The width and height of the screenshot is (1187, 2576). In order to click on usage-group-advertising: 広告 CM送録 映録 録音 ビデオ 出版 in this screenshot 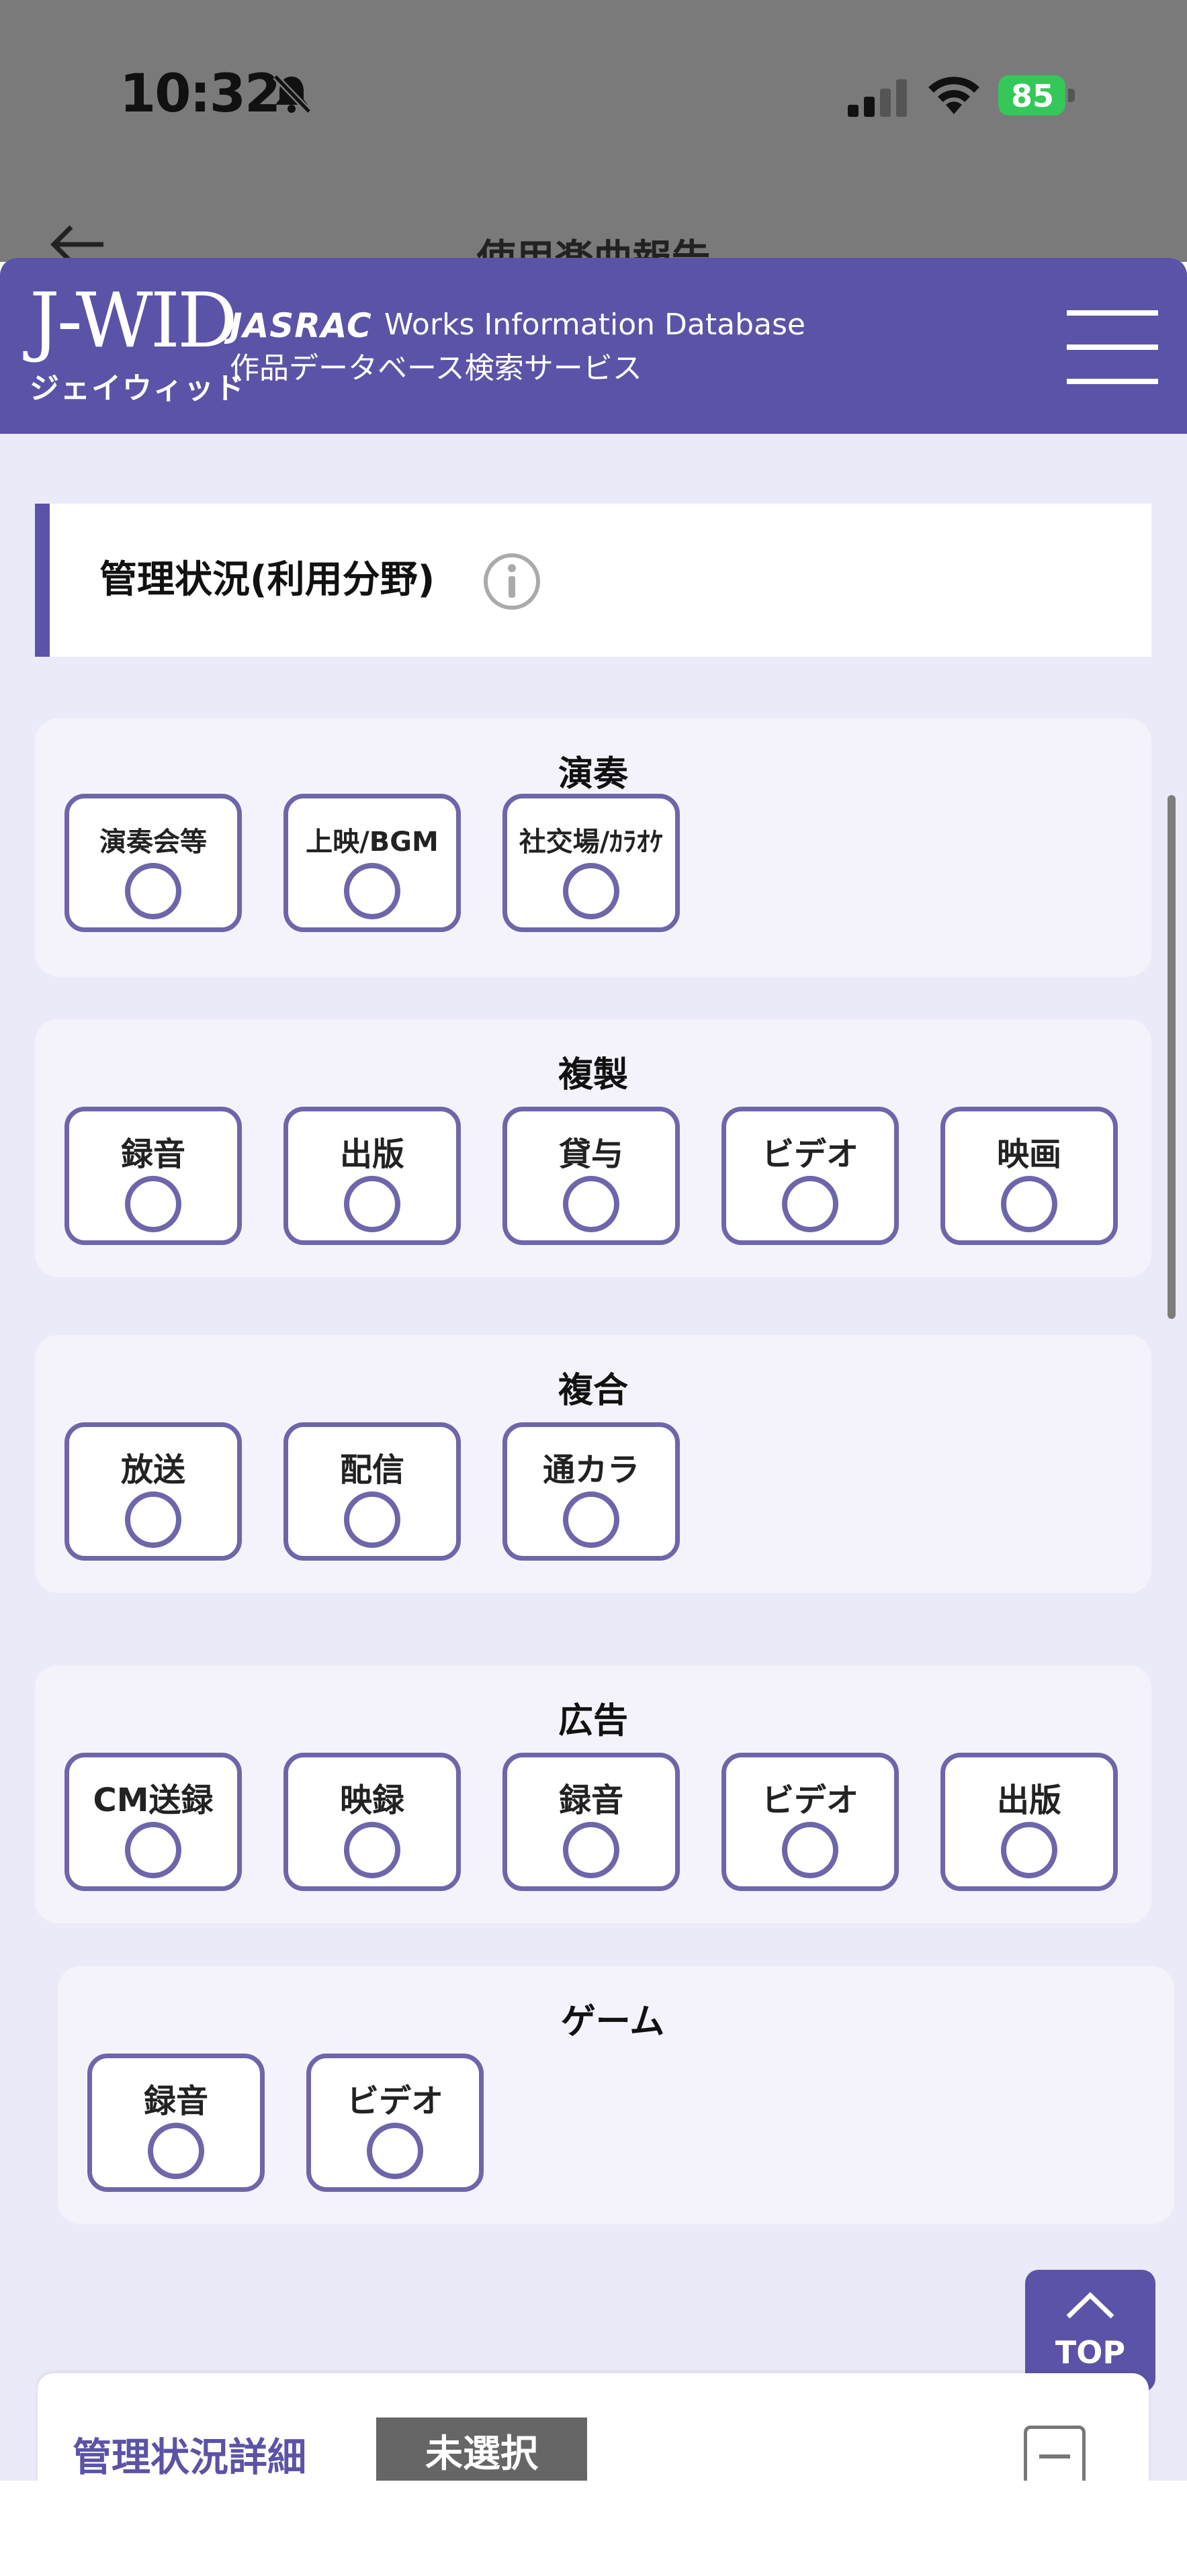, I will do `click(593, 1794)`.